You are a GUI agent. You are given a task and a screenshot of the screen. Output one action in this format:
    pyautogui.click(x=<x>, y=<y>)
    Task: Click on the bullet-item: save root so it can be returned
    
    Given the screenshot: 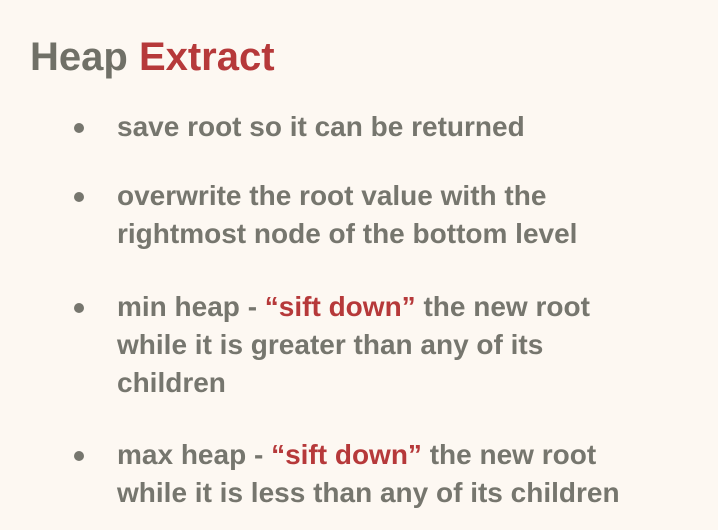 What is the action you would take?
    pyautogui.click(x=394, y=127)
    